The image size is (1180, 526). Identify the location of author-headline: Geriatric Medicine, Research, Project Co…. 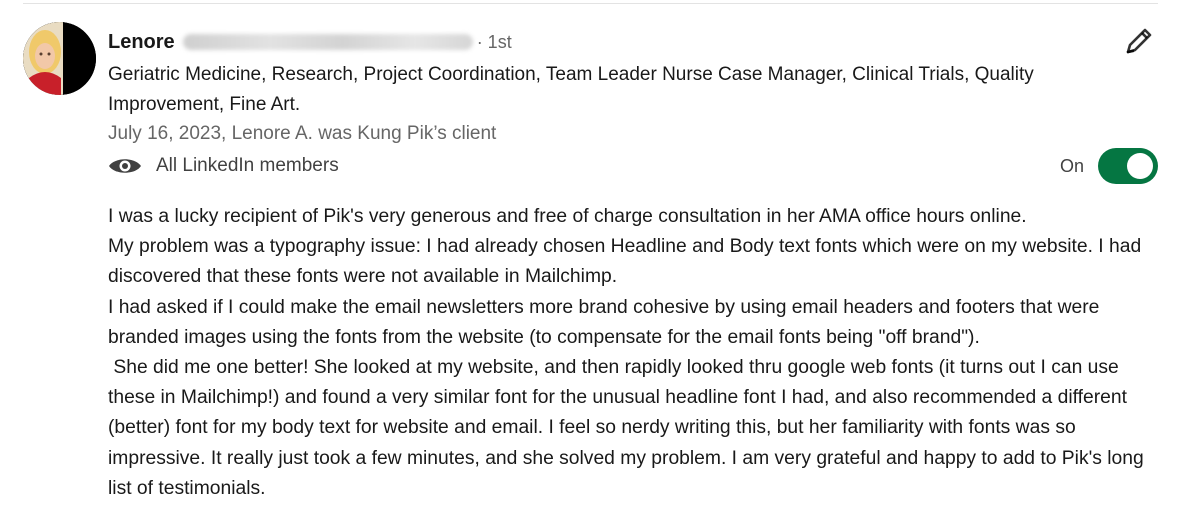
(571, 89).